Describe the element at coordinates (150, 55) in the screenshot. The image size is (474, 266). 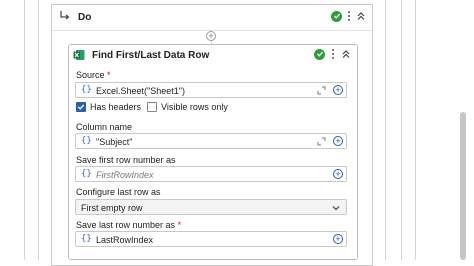
I see `card-title: Find First/Last Data Row` at that location.